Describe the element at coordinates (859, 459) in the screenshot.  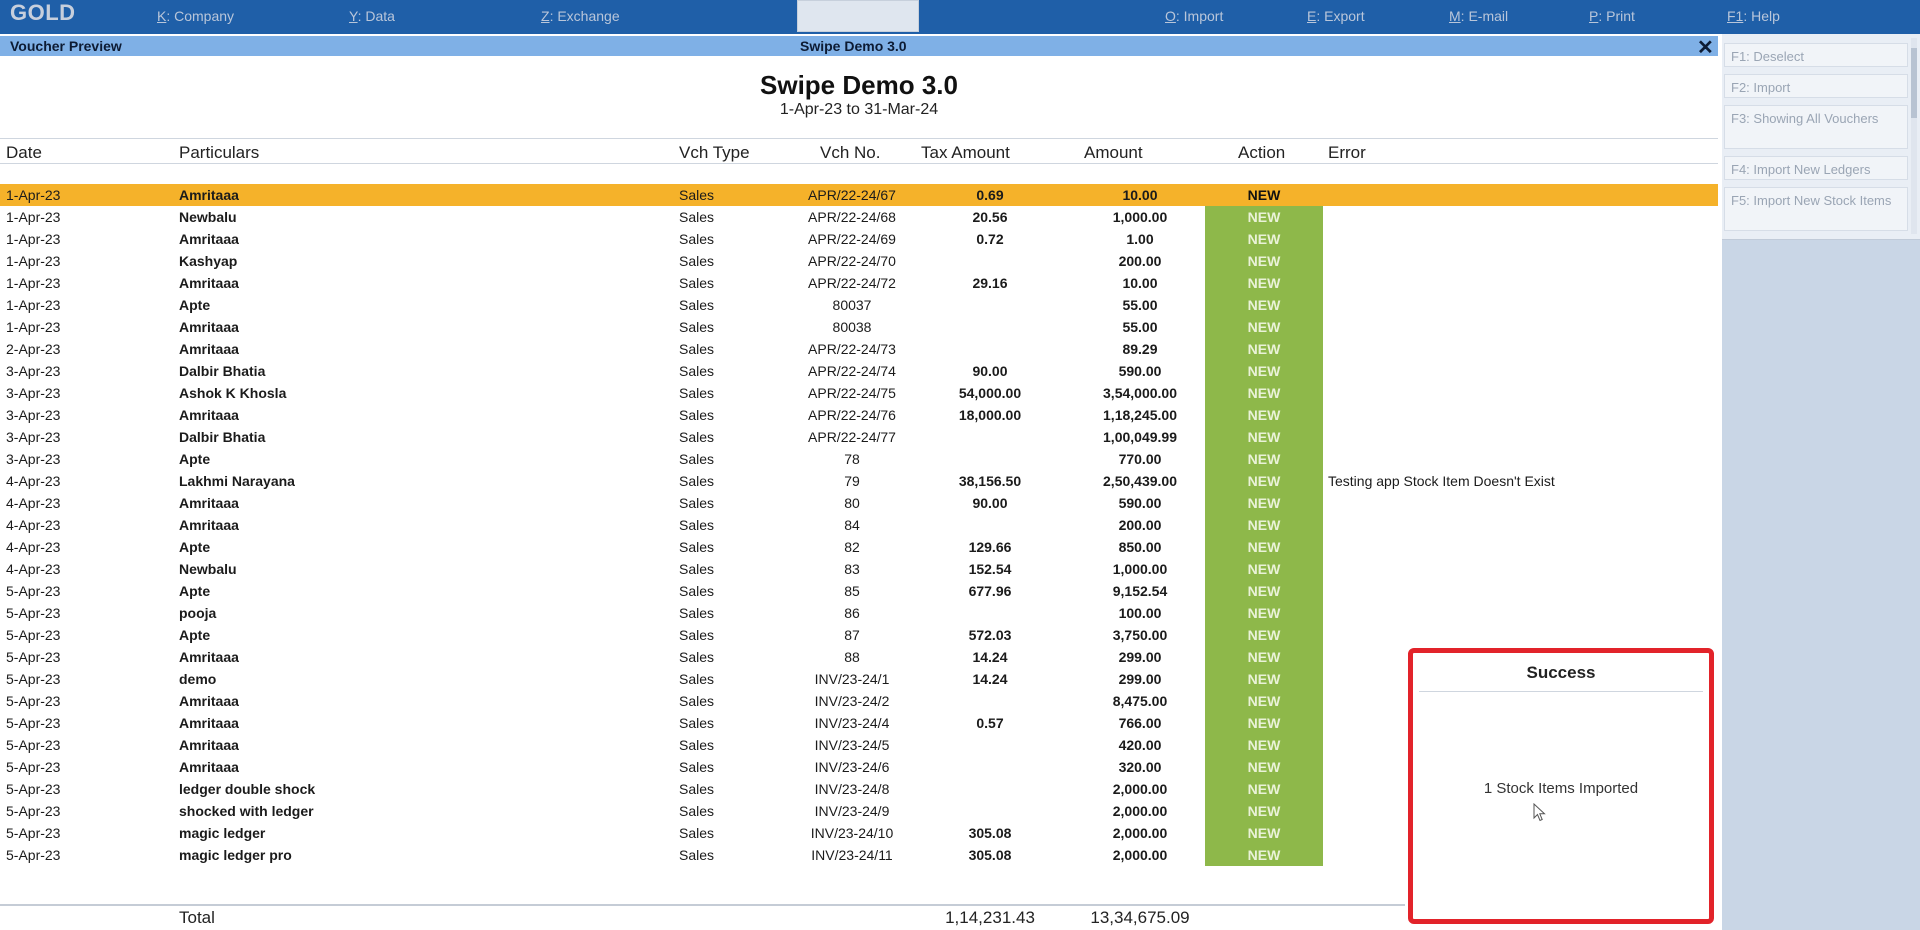
I see `table-row: 3-Apr-23 Apte Sales 78 770.00 NEW` at that location.